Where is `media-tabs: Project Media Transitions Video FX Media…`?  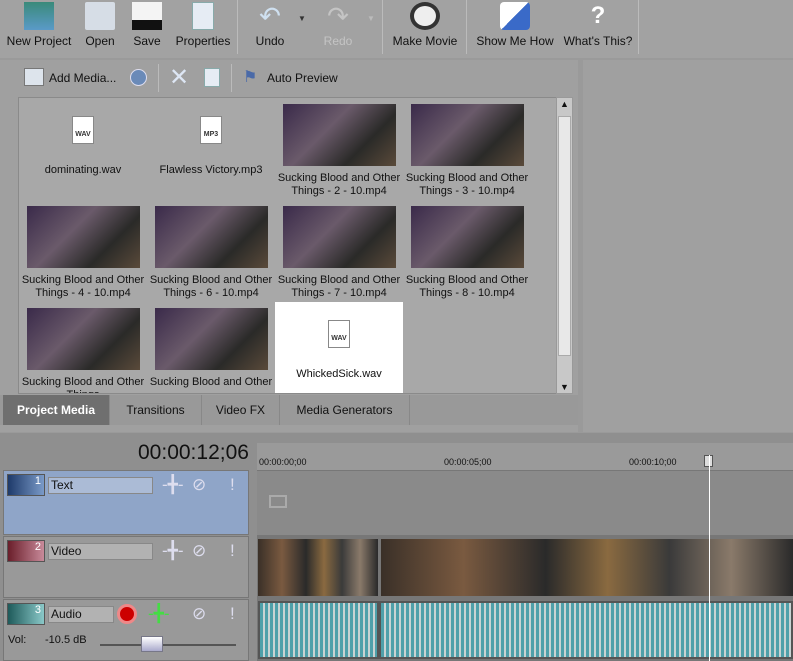 media-tabs: Project Media Transitions Video FX Media… is located at coordinates (289, 410).